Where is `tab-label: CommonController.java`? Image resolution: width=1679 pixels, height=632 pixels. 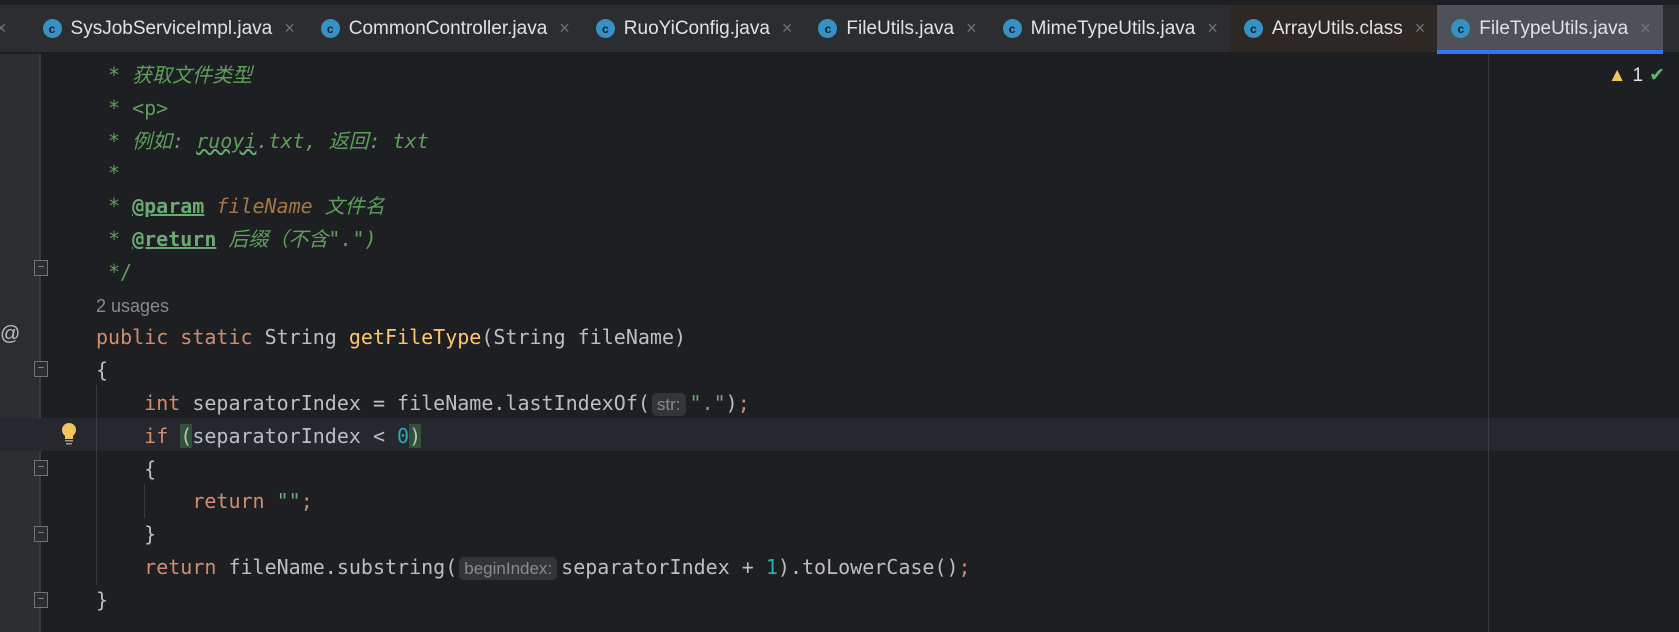
tab-label: CommonController.java is located at coordinates (448, 28).